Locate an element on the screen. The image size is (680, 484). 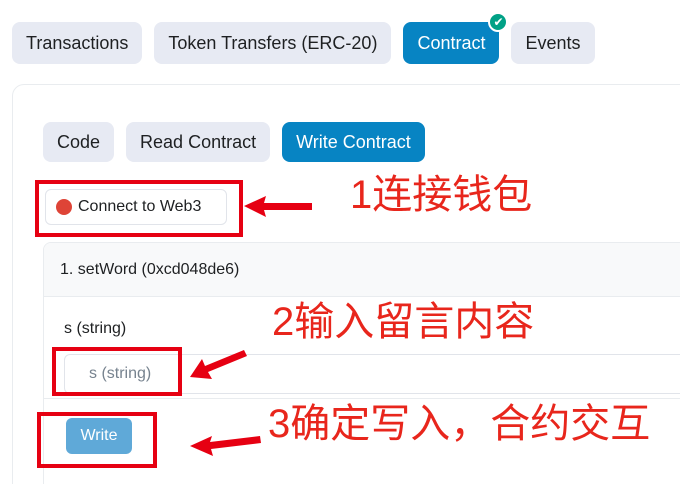
annotation-step3: 3确定写入，合约交互 is located at coordinates (459, 424).